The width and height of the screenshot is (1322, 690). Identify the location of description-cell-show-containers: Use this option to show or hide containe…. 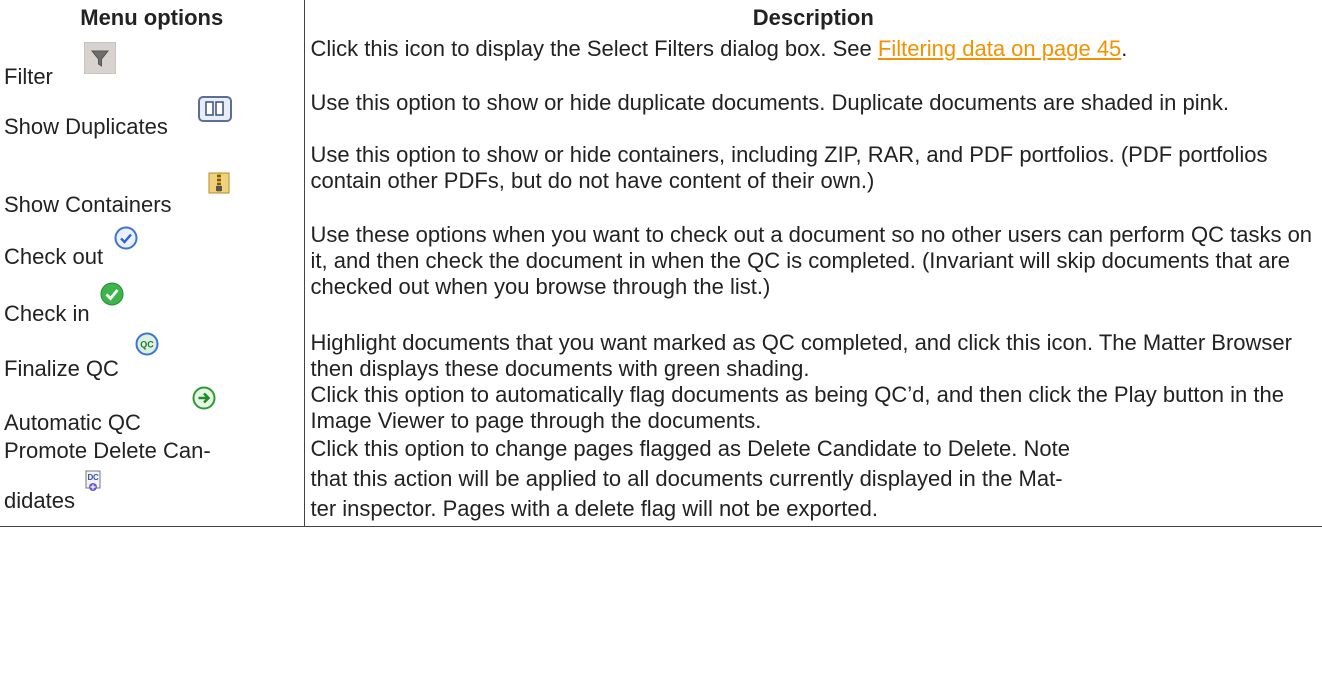
(789, 167).